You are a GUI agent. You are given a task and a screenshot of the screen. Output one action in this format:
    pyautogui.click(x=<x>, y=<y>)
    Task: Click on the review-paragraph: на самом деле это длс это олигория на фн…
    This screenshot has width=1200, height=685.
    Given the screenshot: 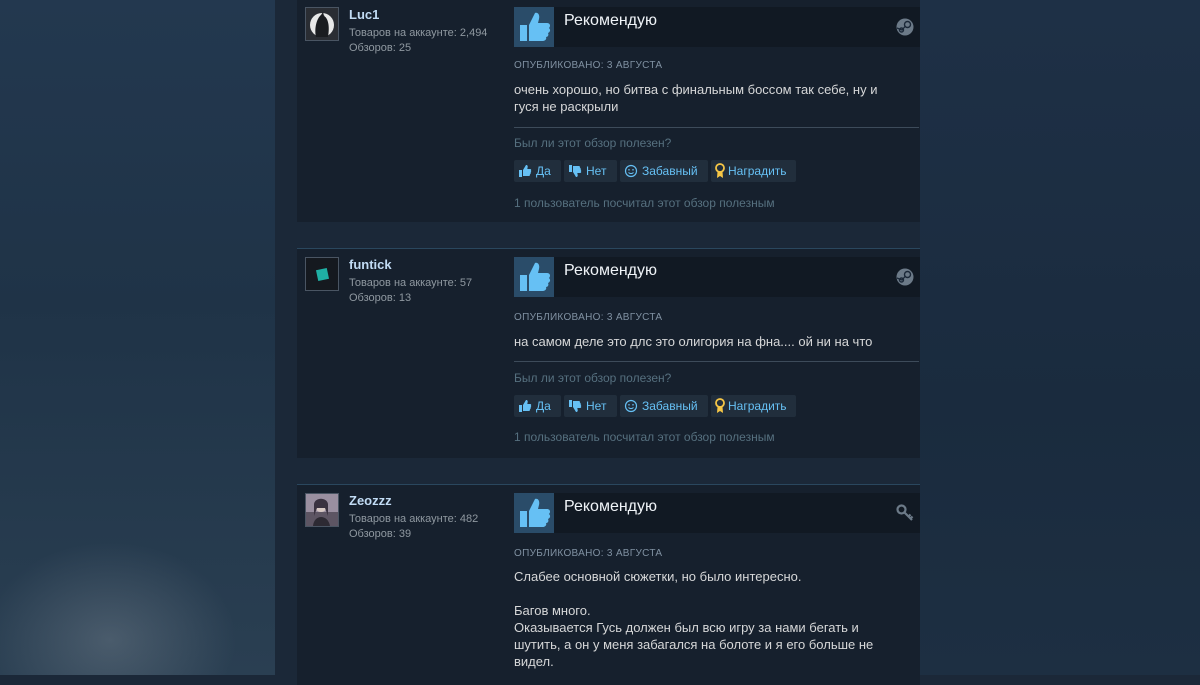 What is the action you would take?
    pyautogui.click(x=693, y=341)
    